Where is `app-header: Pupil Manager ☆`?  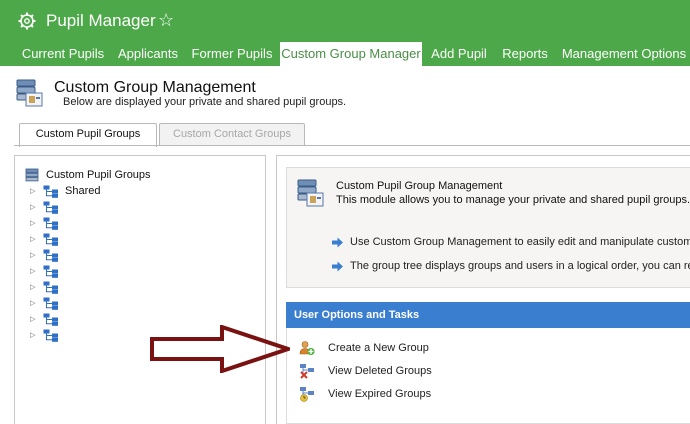 app-header: Pupil Manager ☆ is located at coordinates (345, 21).